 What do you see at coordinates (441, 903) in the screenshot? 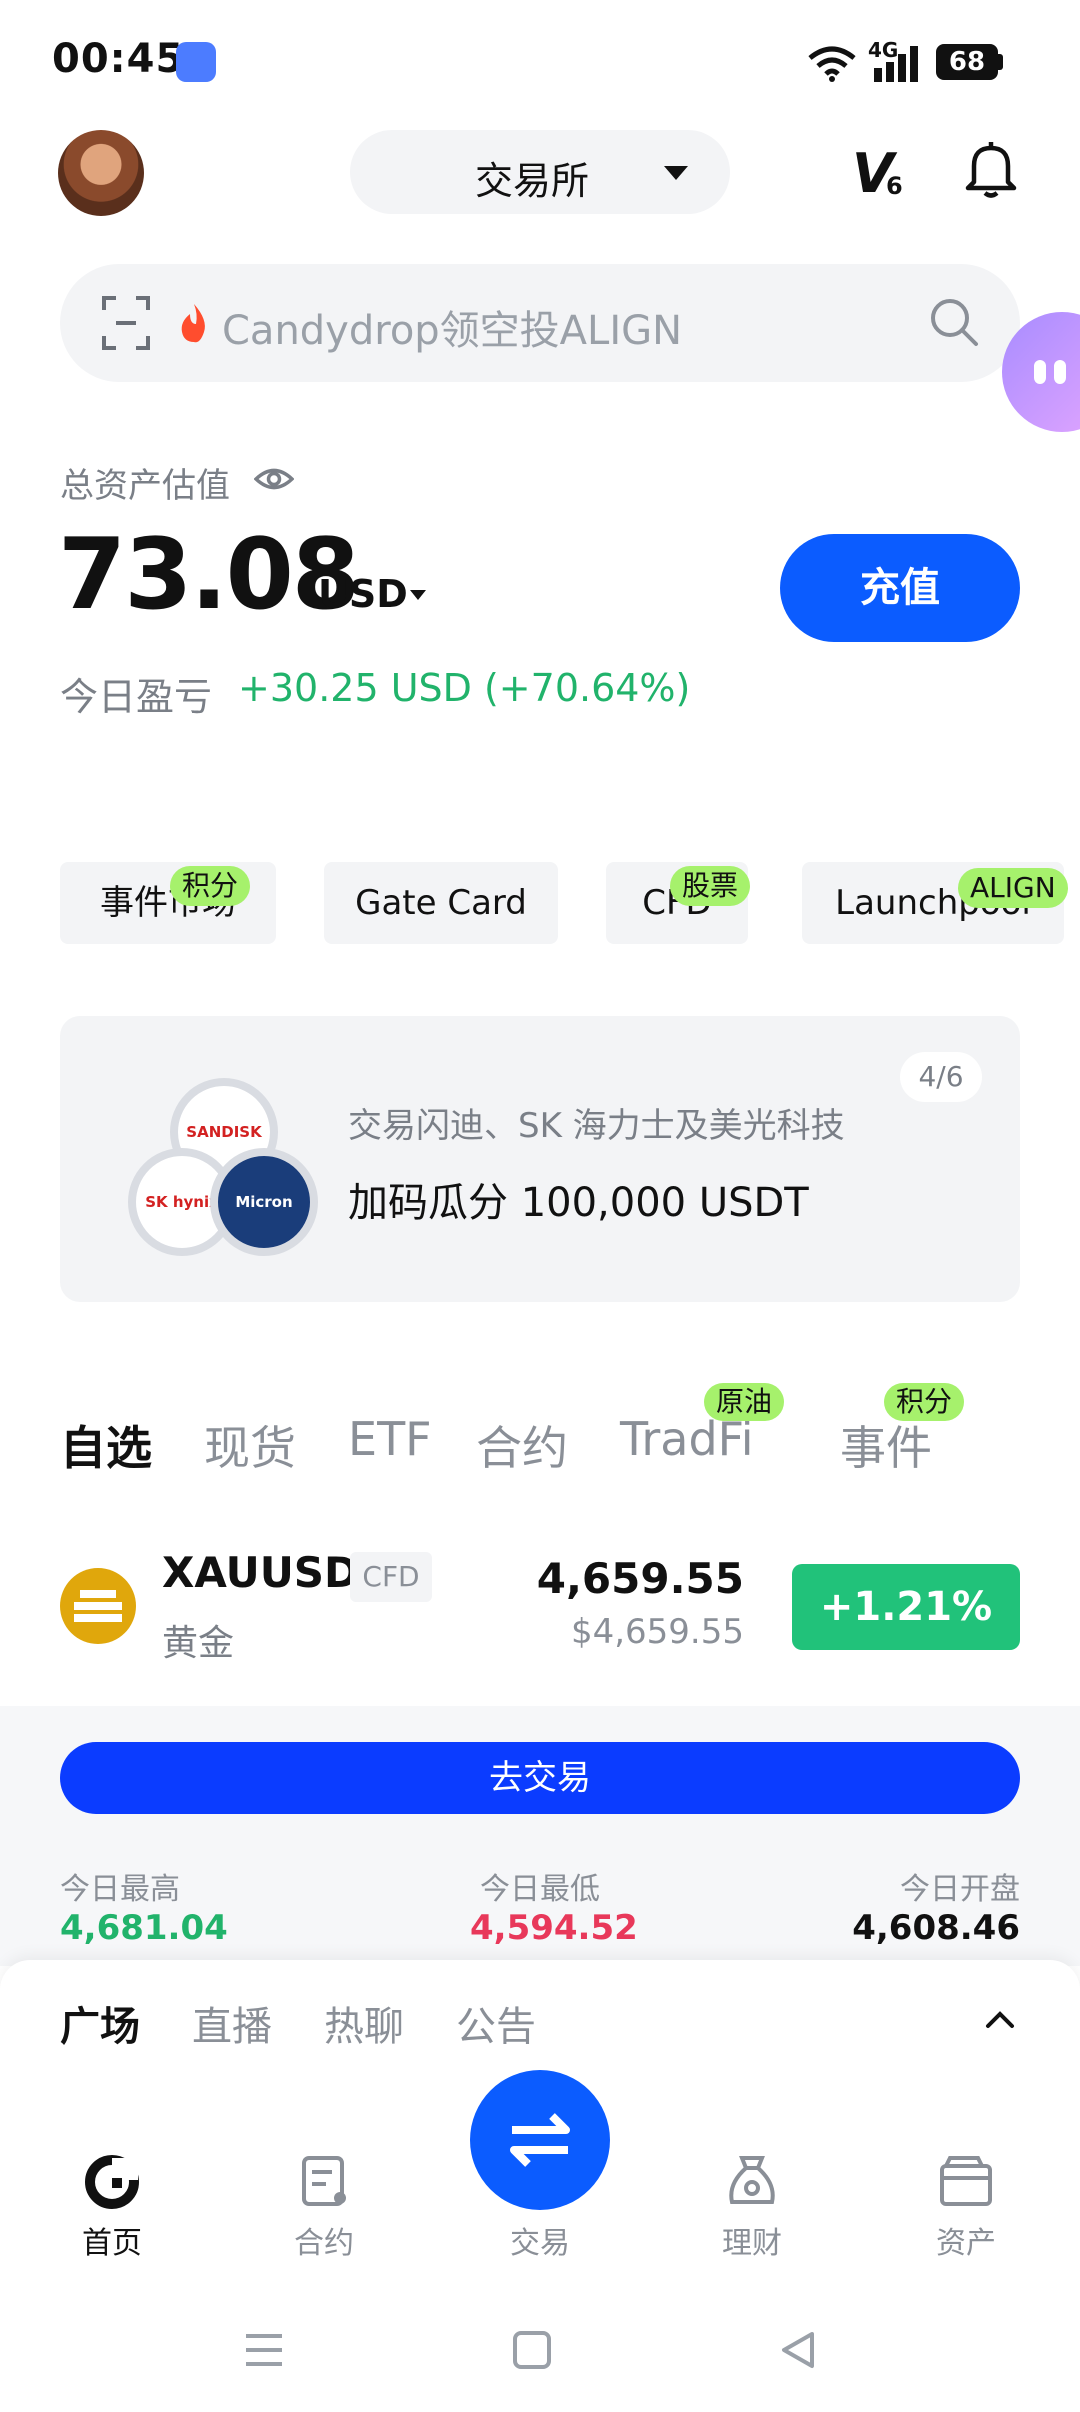
I see `chip-gate-card: Gate Card` at bounding box center [441, 903].